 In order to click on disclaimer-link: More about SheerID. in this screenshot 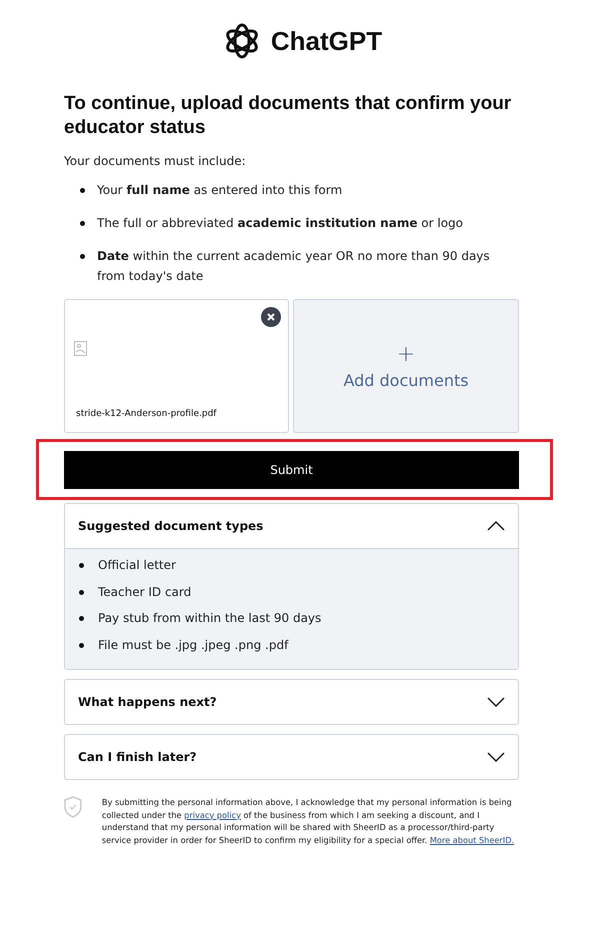, I will do `click(472, 839)`.